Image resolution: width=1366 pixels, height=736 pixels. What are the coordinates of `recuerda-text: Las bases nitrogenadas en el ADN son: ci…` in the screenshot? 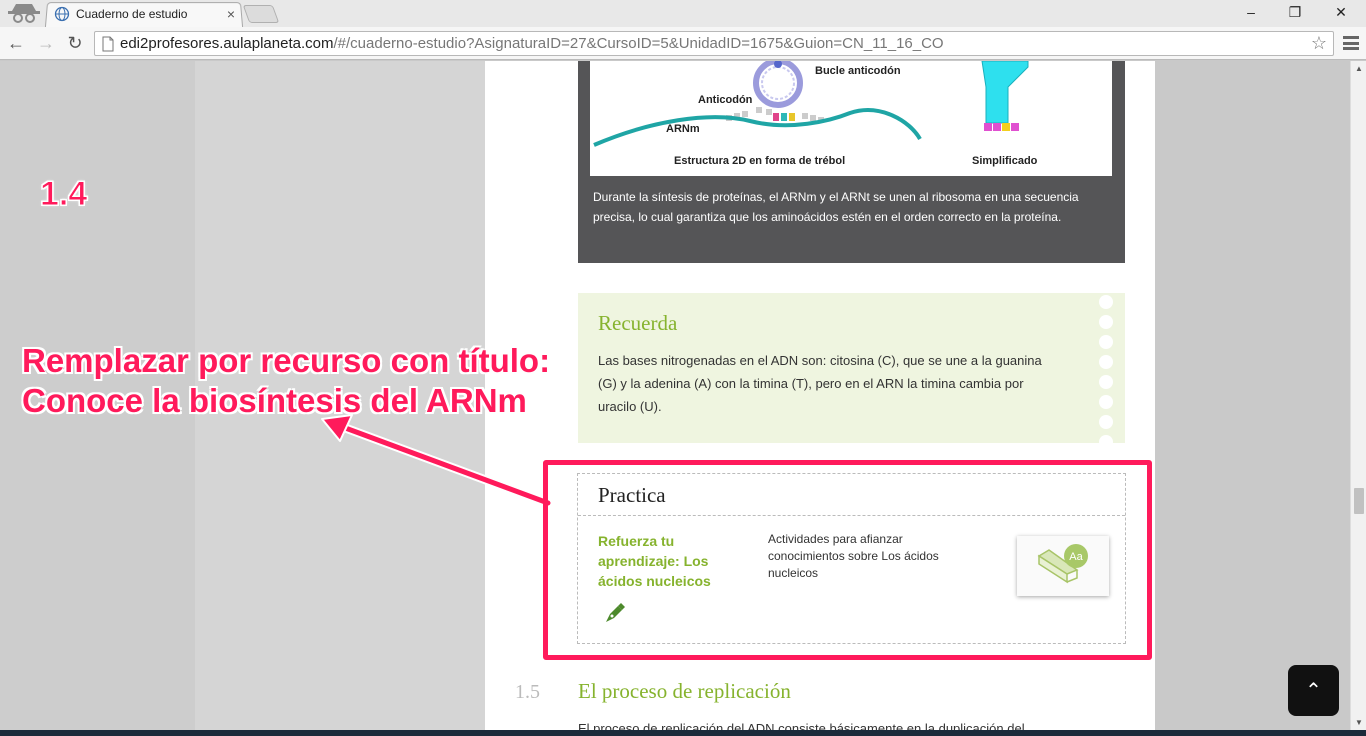 It's located at (820, 383).